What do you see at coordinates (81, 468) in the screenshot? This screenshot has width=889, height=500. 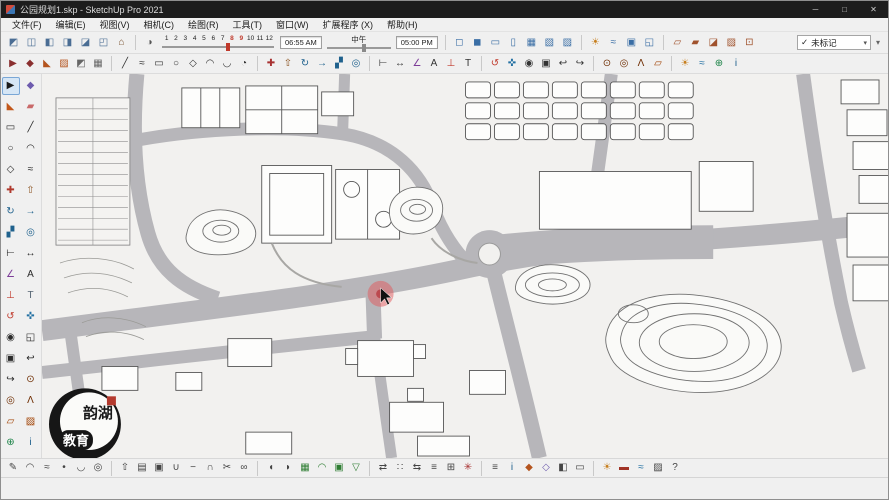 I see `arc3d-ext-icon: ◡` at bounding box center [81, 468].